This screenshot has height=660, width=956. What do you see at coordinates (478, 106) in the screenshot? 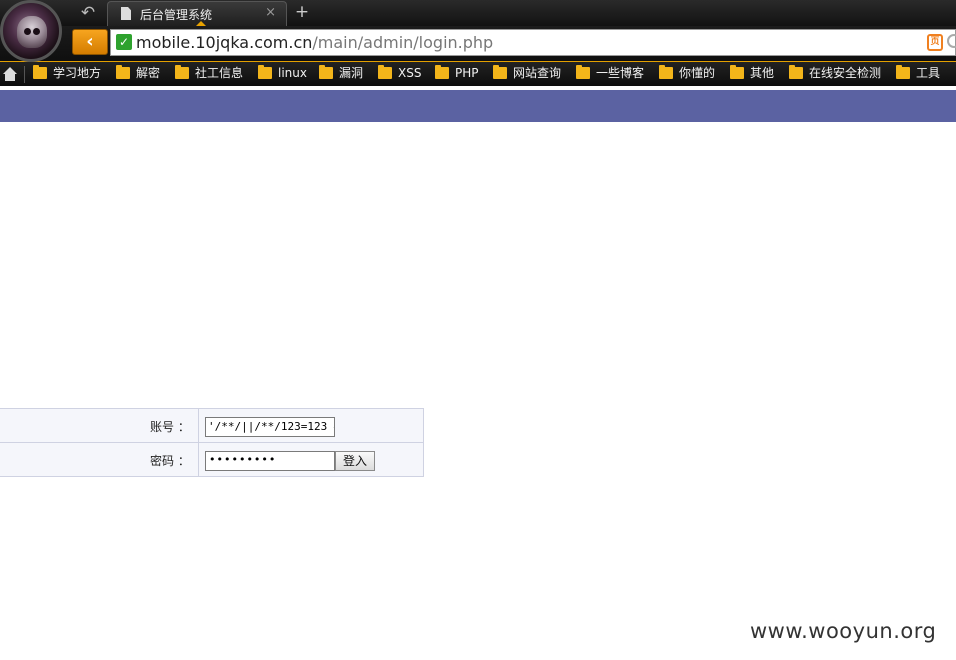
I see `page-header-band` at bounding box center [478, 106].